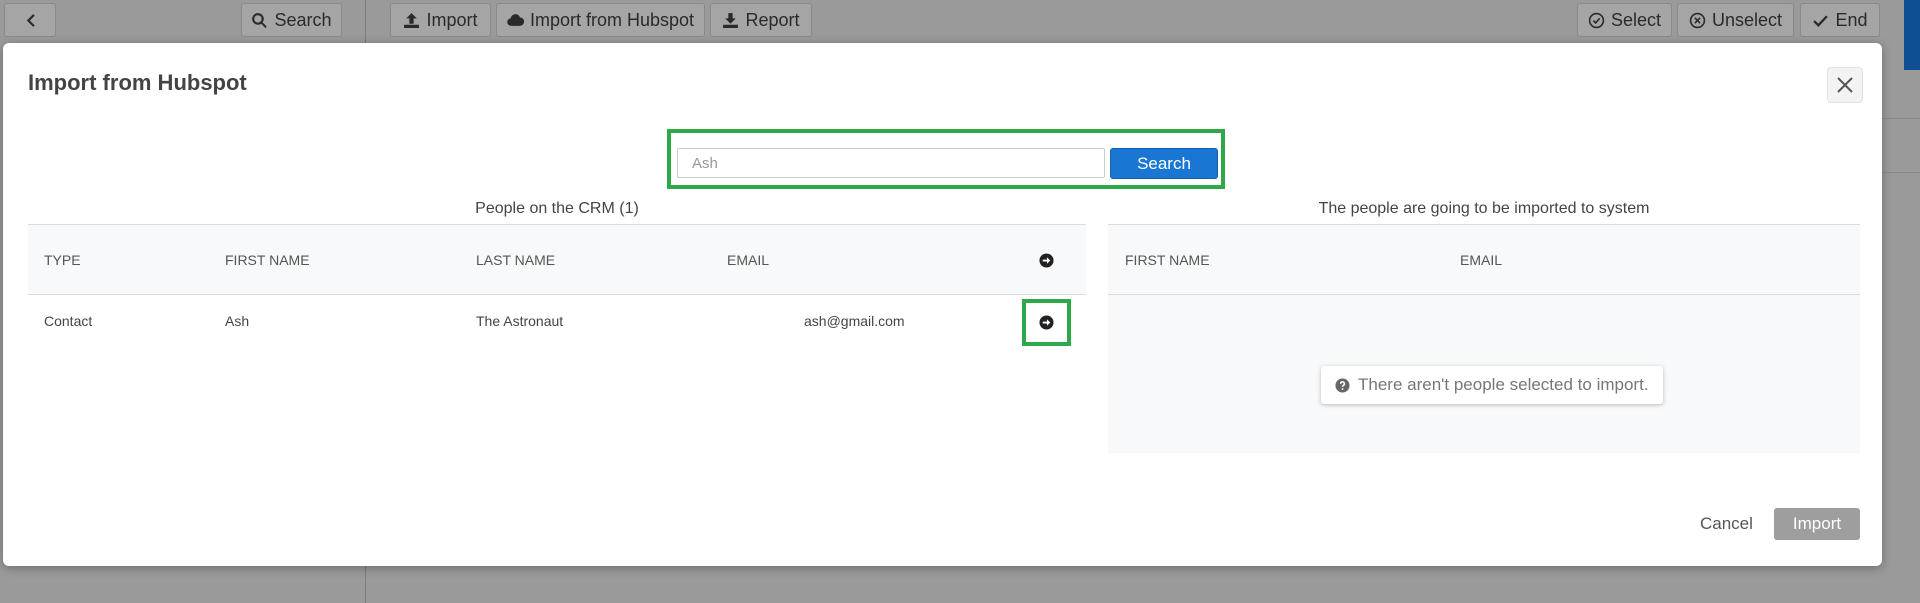 The image size is (1920, 603). I want to click on bg-import-button: Import, so click(440, 20).